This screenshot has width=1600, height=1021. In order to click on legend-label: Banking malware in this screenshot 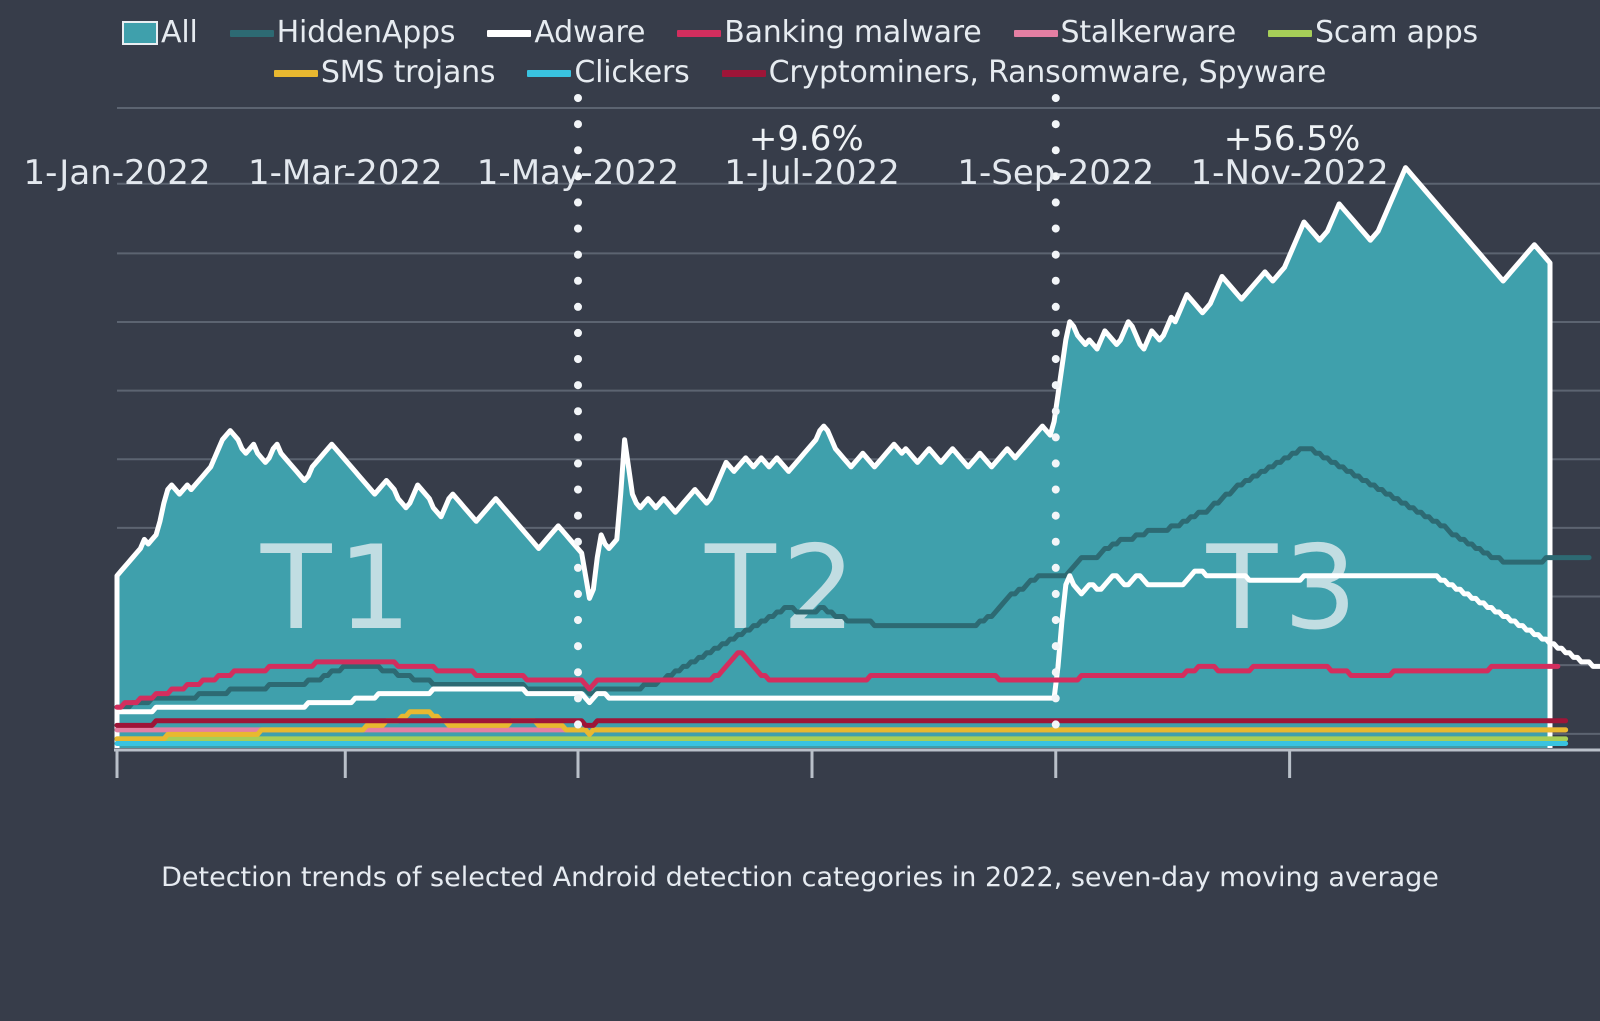, I will do `click(853, 32)`.